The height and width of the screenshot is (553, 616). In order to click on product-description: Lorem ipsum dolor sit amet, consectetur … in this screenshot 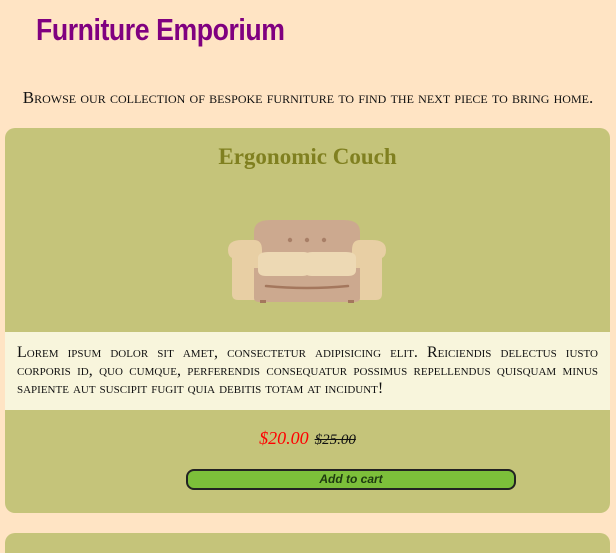, I will do `click(307, 371)`.